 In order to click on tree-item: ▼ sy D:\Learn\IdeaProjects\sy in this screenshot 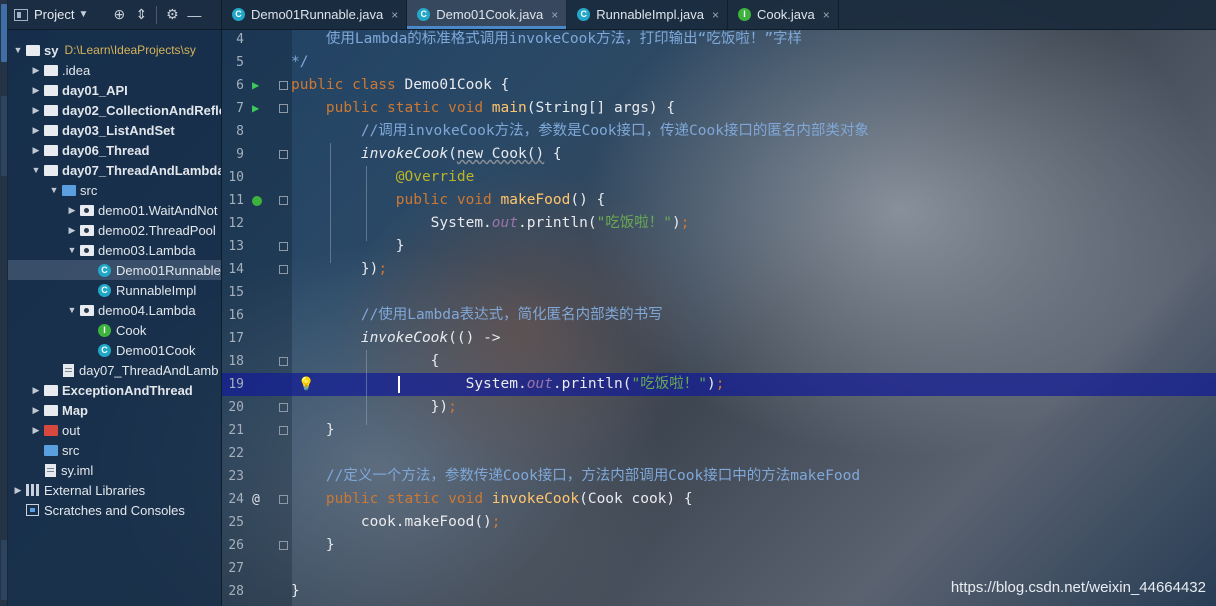, I will do `click(114, 50)`.